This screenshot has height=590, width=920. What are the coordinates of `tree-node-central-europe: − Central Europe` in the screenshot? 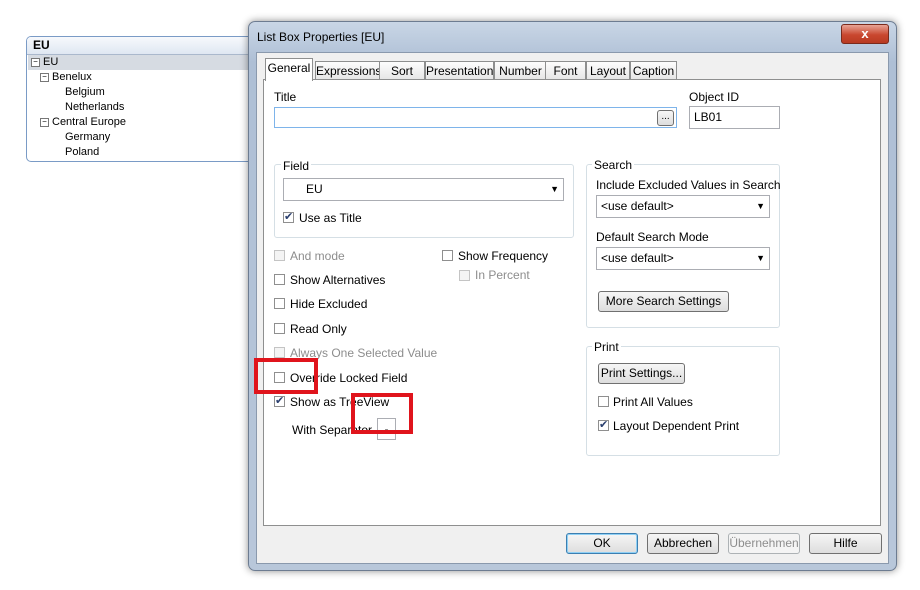 It's located at (83, 122).